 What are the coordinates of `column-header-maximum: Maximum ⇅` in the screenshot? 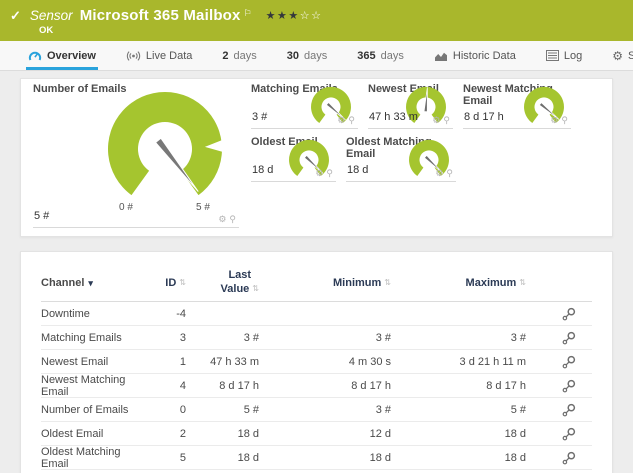 It's located at (458, 283).